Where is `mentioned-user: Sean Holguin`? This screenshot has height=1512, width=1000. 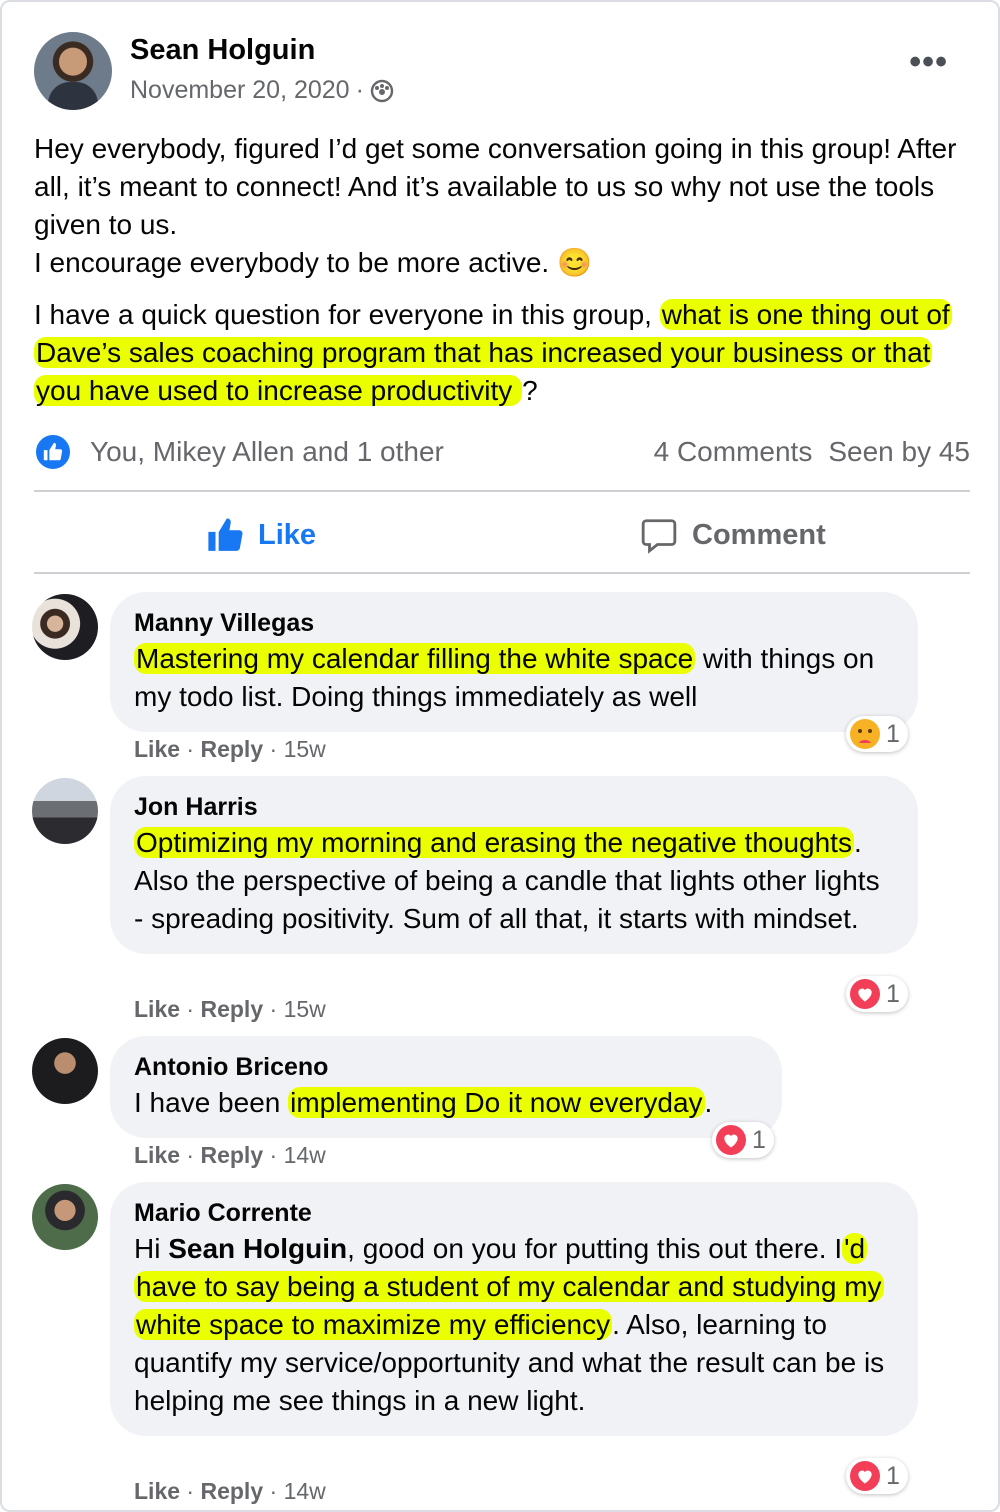
mentioned-user: Sean Holguin is located at coordinates (257, 1248).